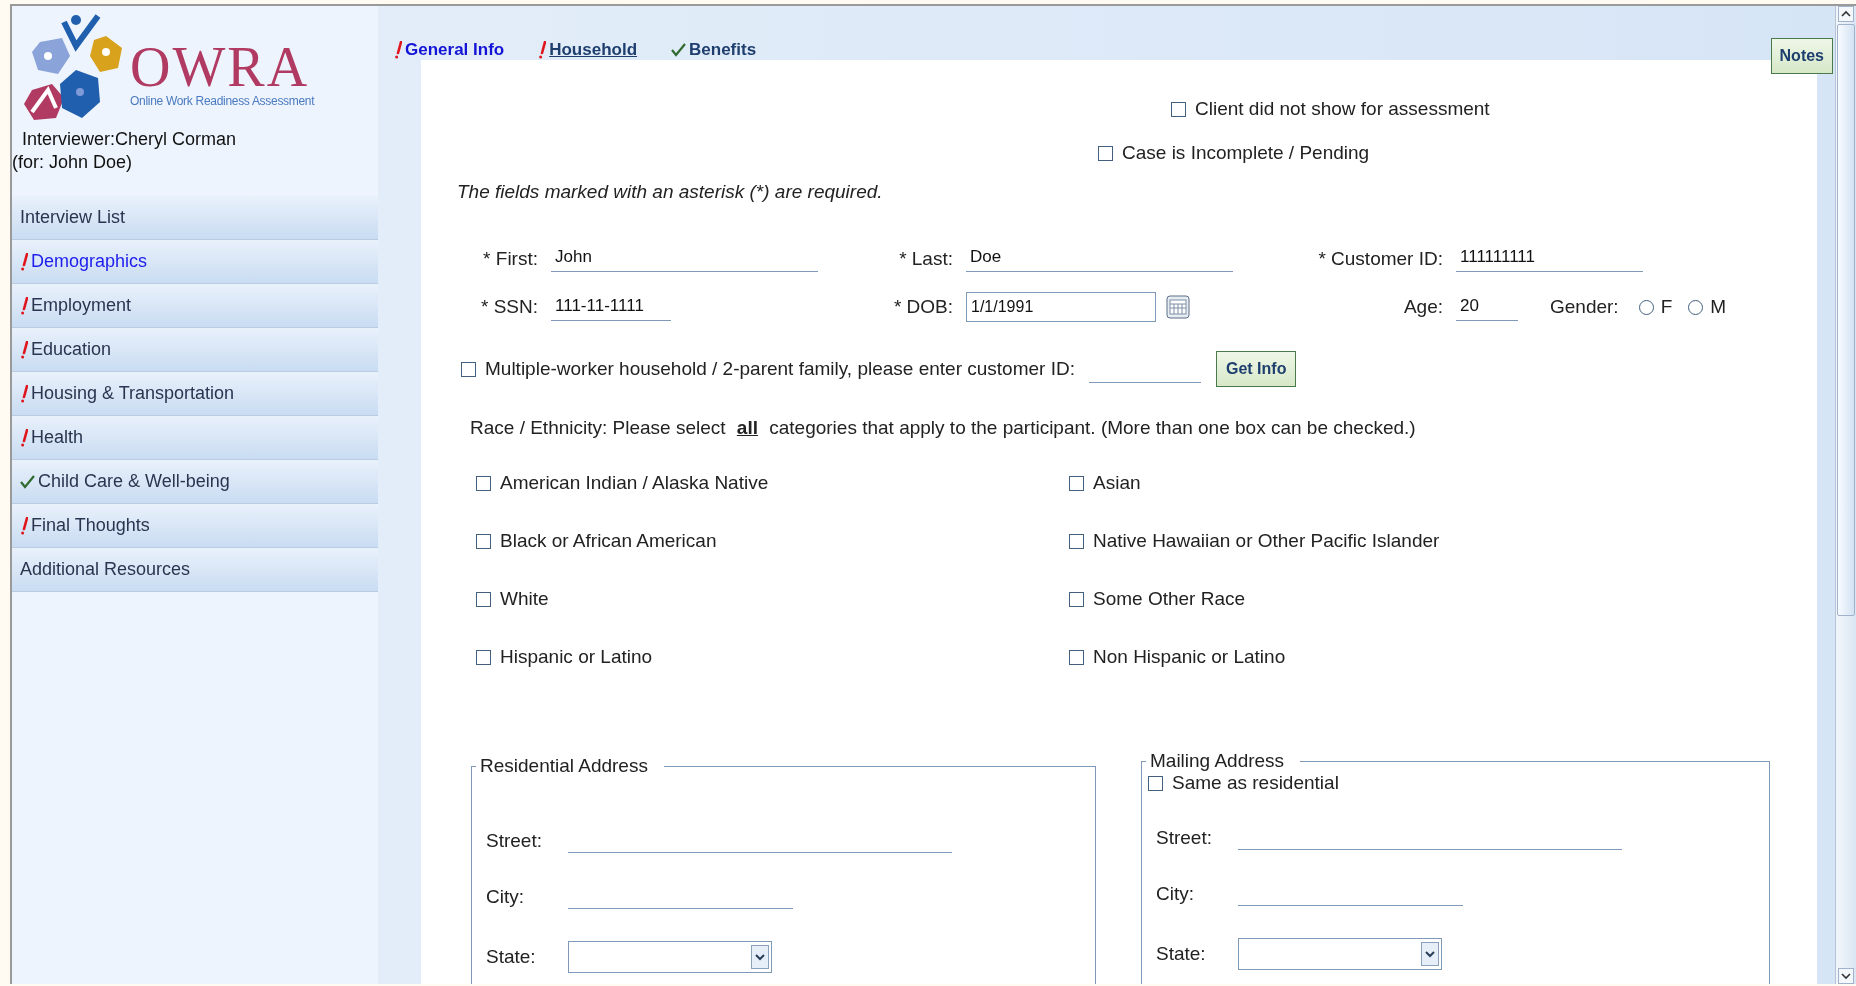 This screenshot has height=986, width=1856. I want to click on race-prompt: Race / Ethnicity: Please select all categories that apply to the participant. (More than one box can be checked.), so click(943, 428).